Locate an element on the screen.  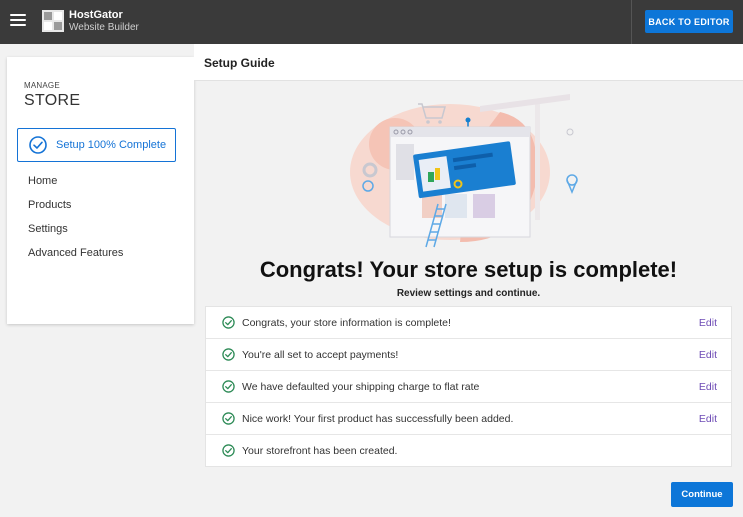
setup-complete-label: Setup 100% Complete is located at coordinates (111, 145).